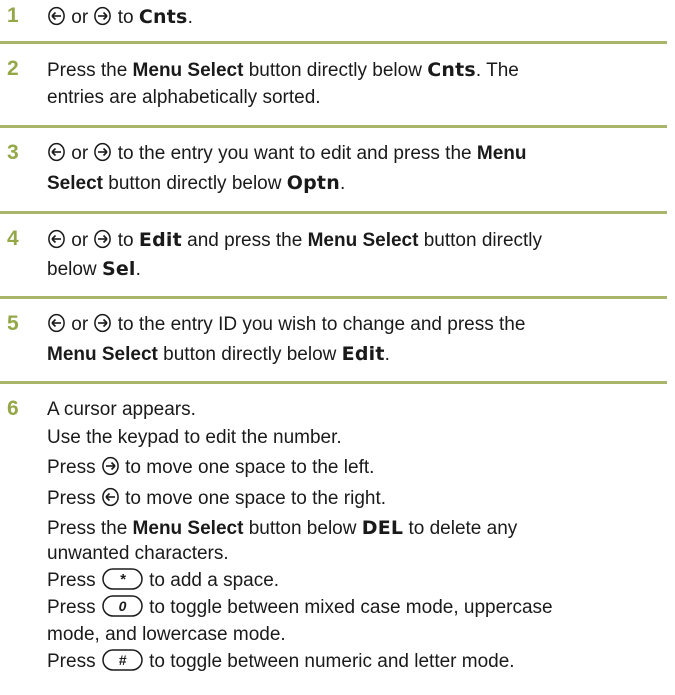 This screenshot has height=695, width=675. I want to click on step-text: Press to move one space to the left., so click(211, 467).